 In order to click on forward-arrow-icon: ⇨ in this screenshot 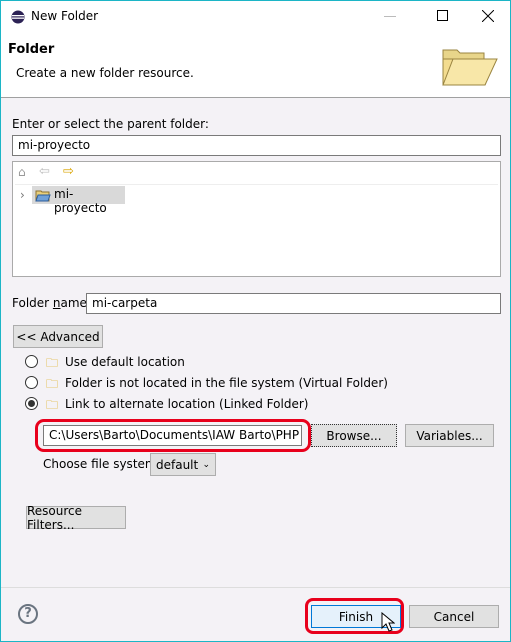, I will do `click(68, 171)`.